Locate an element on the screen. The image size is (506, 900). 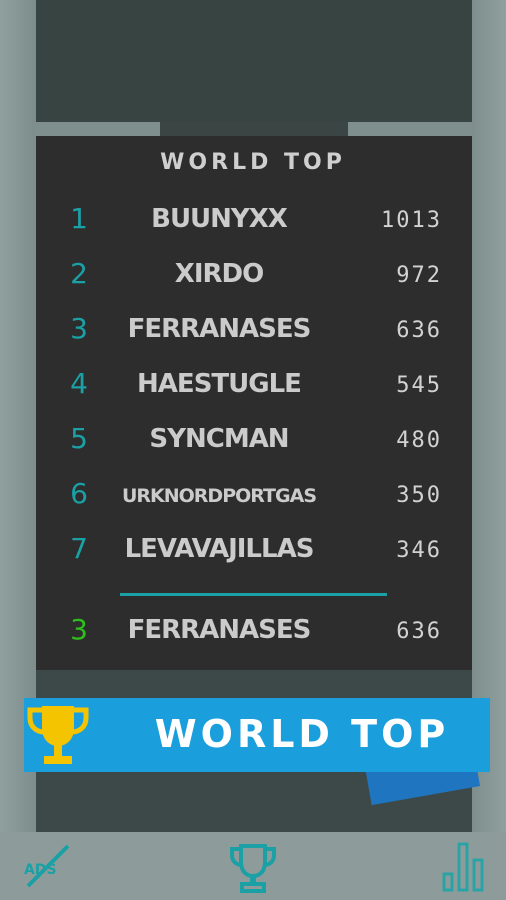
row-score: 350 is located at coordinates (419, 495).